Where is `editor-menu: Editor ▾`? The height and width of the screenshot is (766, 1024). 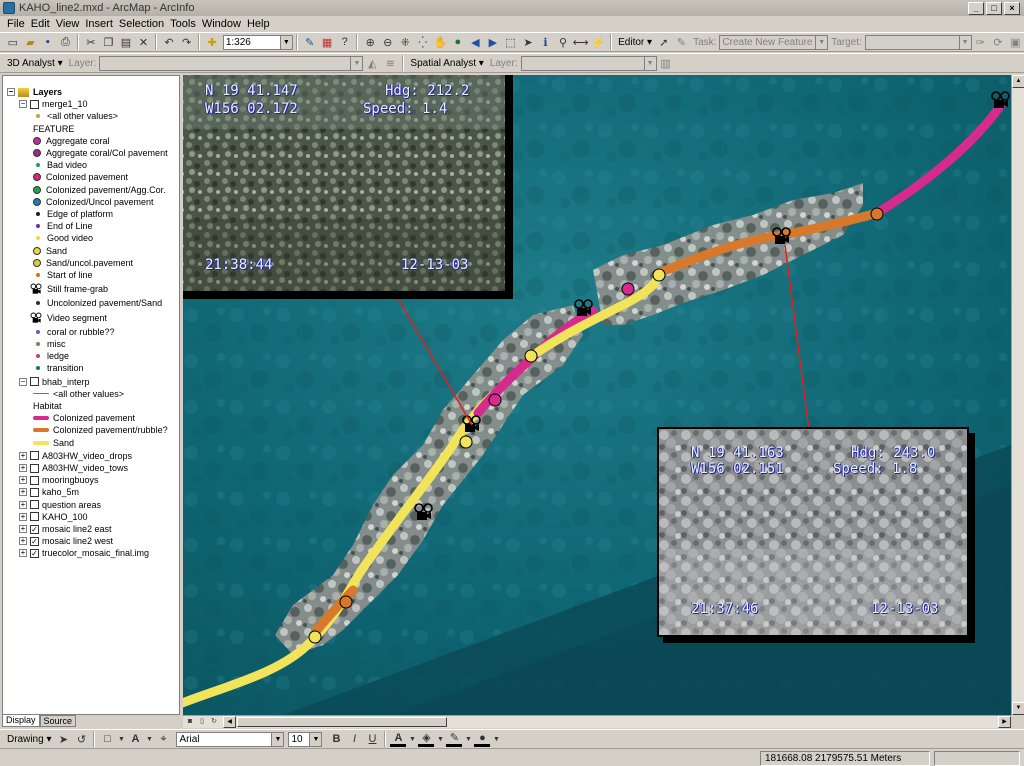 editor-menu: Editor ▾ is located at coordinates (635, 42).